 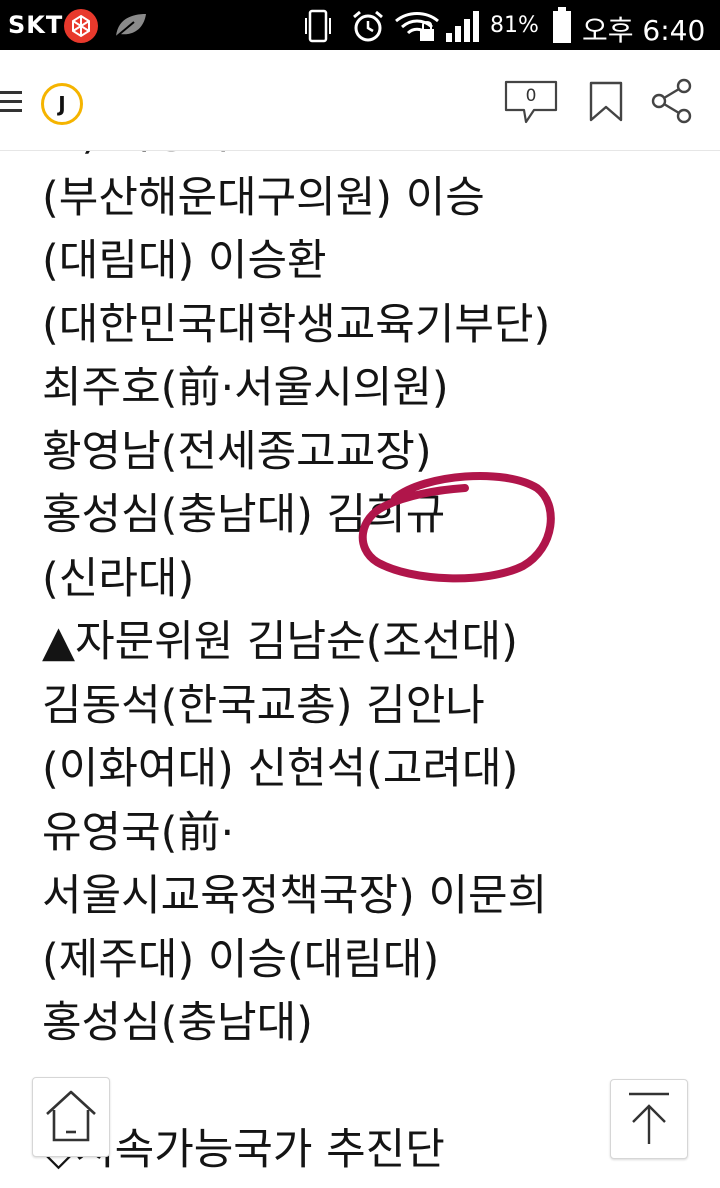 What do you see at coordinates (138, 832) in the screenshot?
I see `article-line: 유영국(前·` at bounding box center [138, 832].